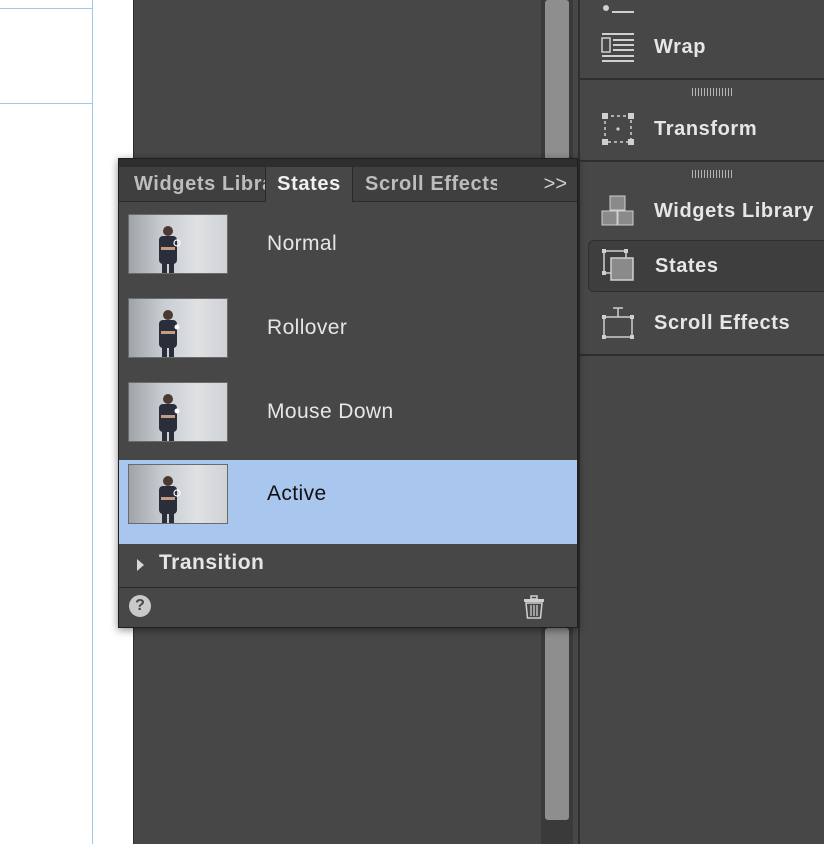 This screenshot has width=824, height=844. Describe the element at coordinates (330, 411) in the screenshot. I see `state-label-mouse-down: Mouse Down` at that location.